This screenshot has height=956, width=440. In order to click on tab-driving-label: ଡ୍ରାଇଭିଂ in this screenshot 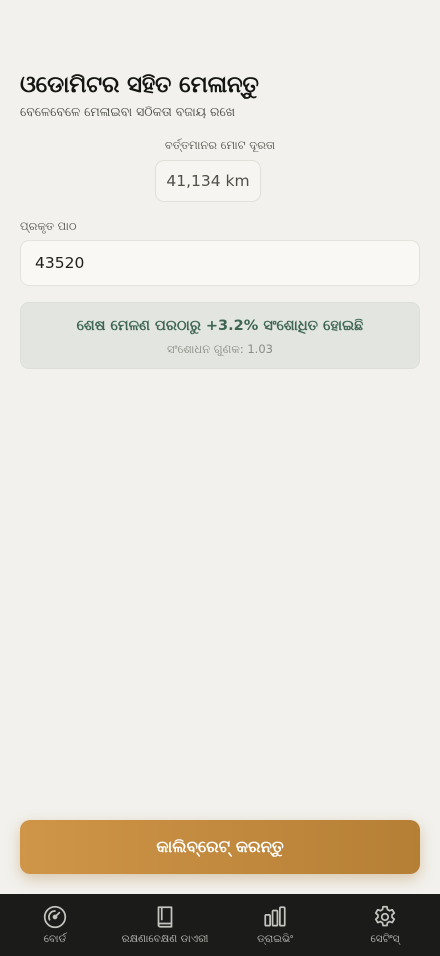, I will do `click(275, 939)`.